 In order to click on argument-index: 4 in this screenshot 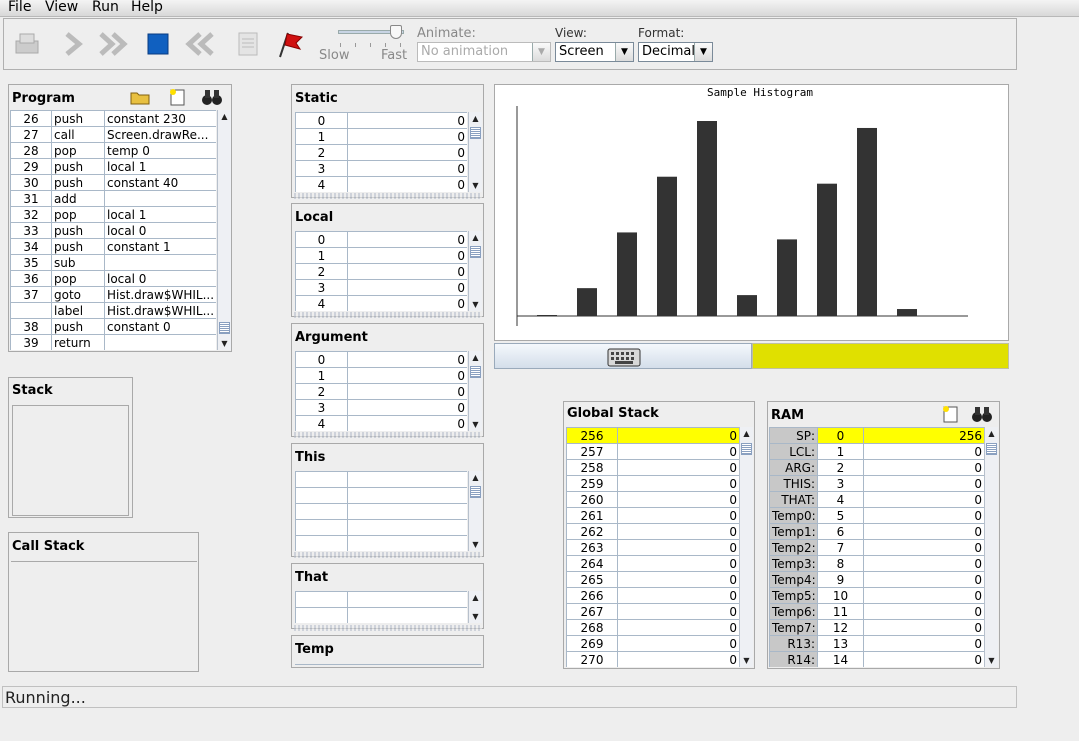, I will do `click(321, 423)`.